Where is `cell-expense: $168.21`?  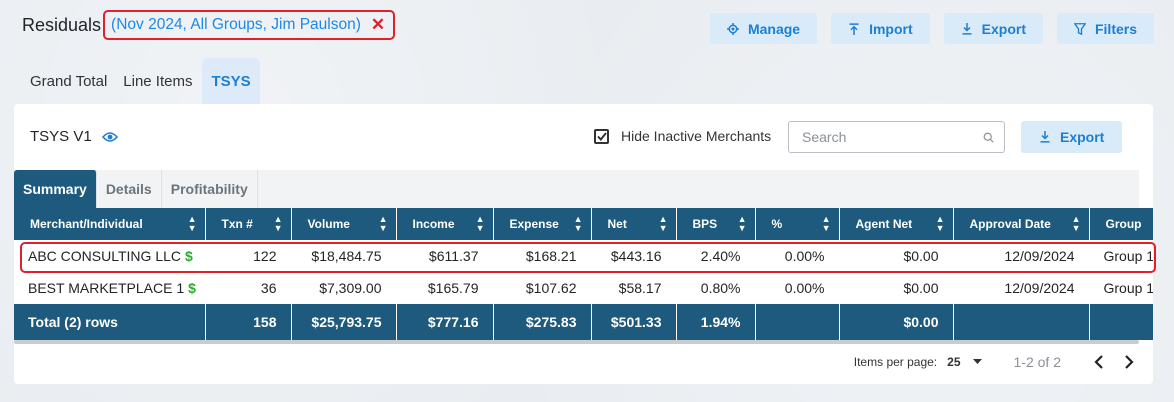 cell-expense: $168.21 is located at coordinates (542, 256).